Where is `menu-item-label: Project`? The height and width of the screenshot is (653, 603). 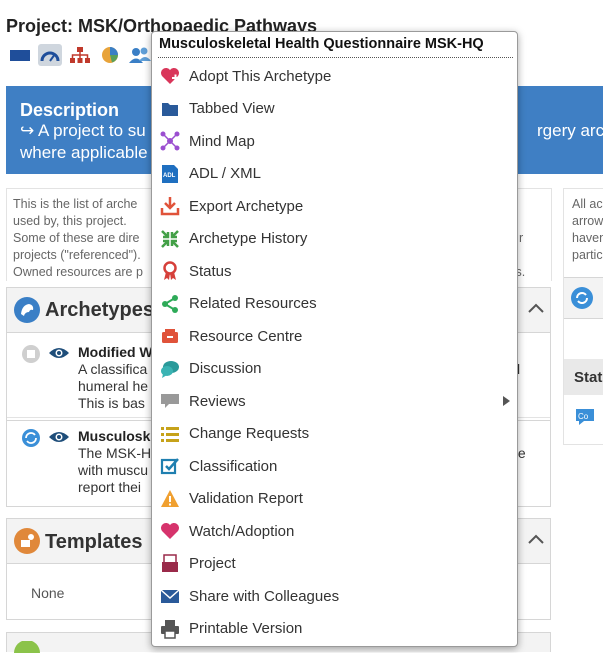
menu-item-label: Project is located at coordinates (212, 563).